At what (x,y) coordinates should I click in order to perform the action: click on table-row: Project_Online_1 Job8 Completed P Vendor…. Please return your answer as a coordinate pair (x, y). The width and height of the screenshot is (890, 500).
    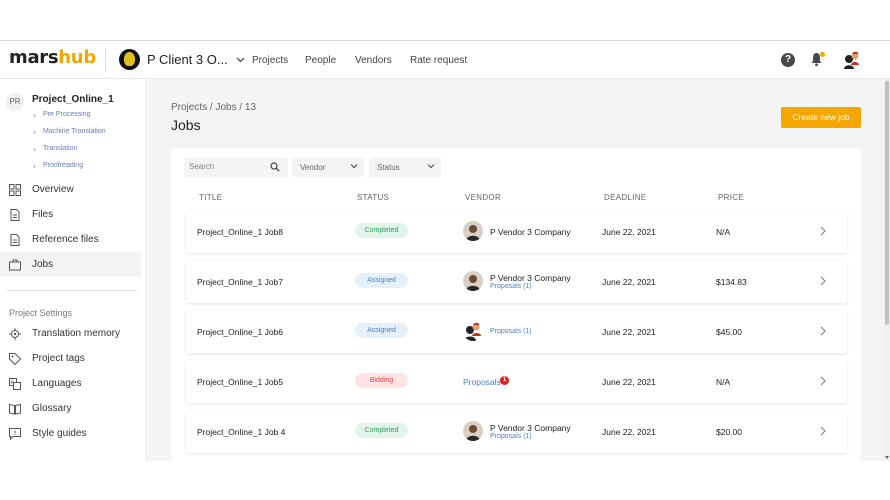
    Looking at the image, I should click on (516, 231).